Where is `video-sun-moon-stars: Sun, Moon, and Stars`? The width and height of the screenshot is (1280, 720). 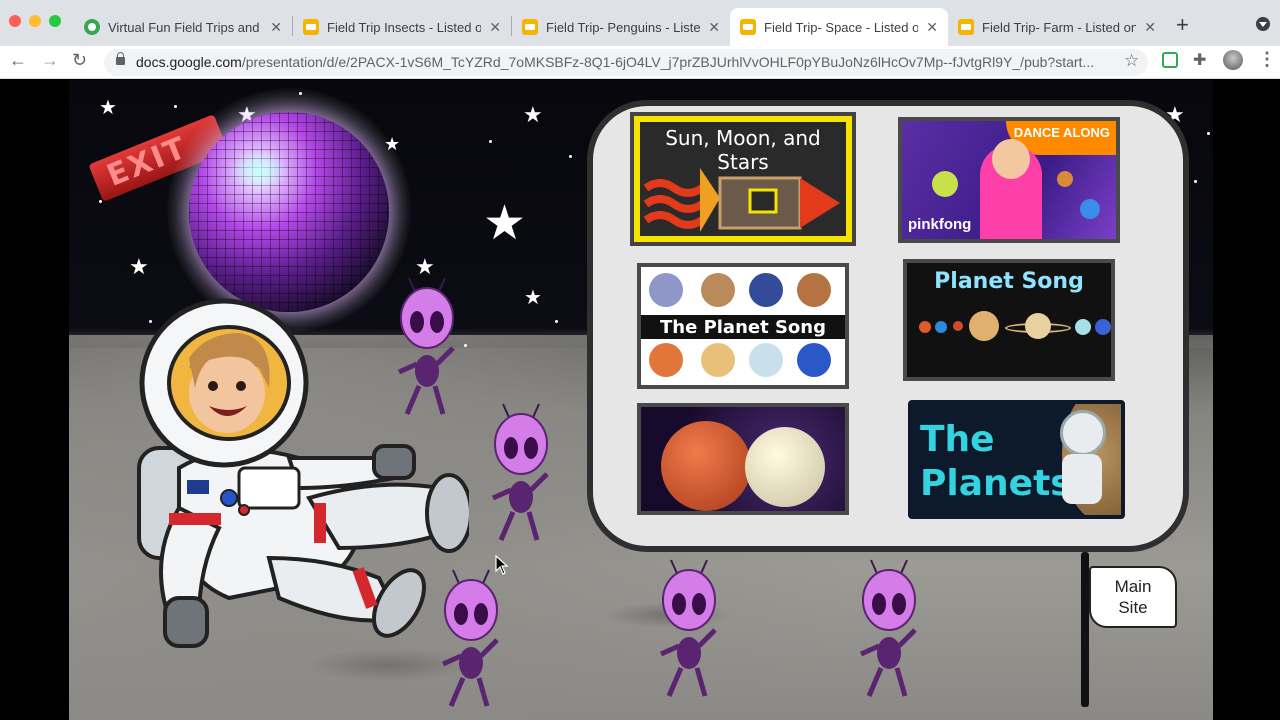 video-sun-moon-stars: Sun, Moon, and Stars is located at coordinates (743, 179).